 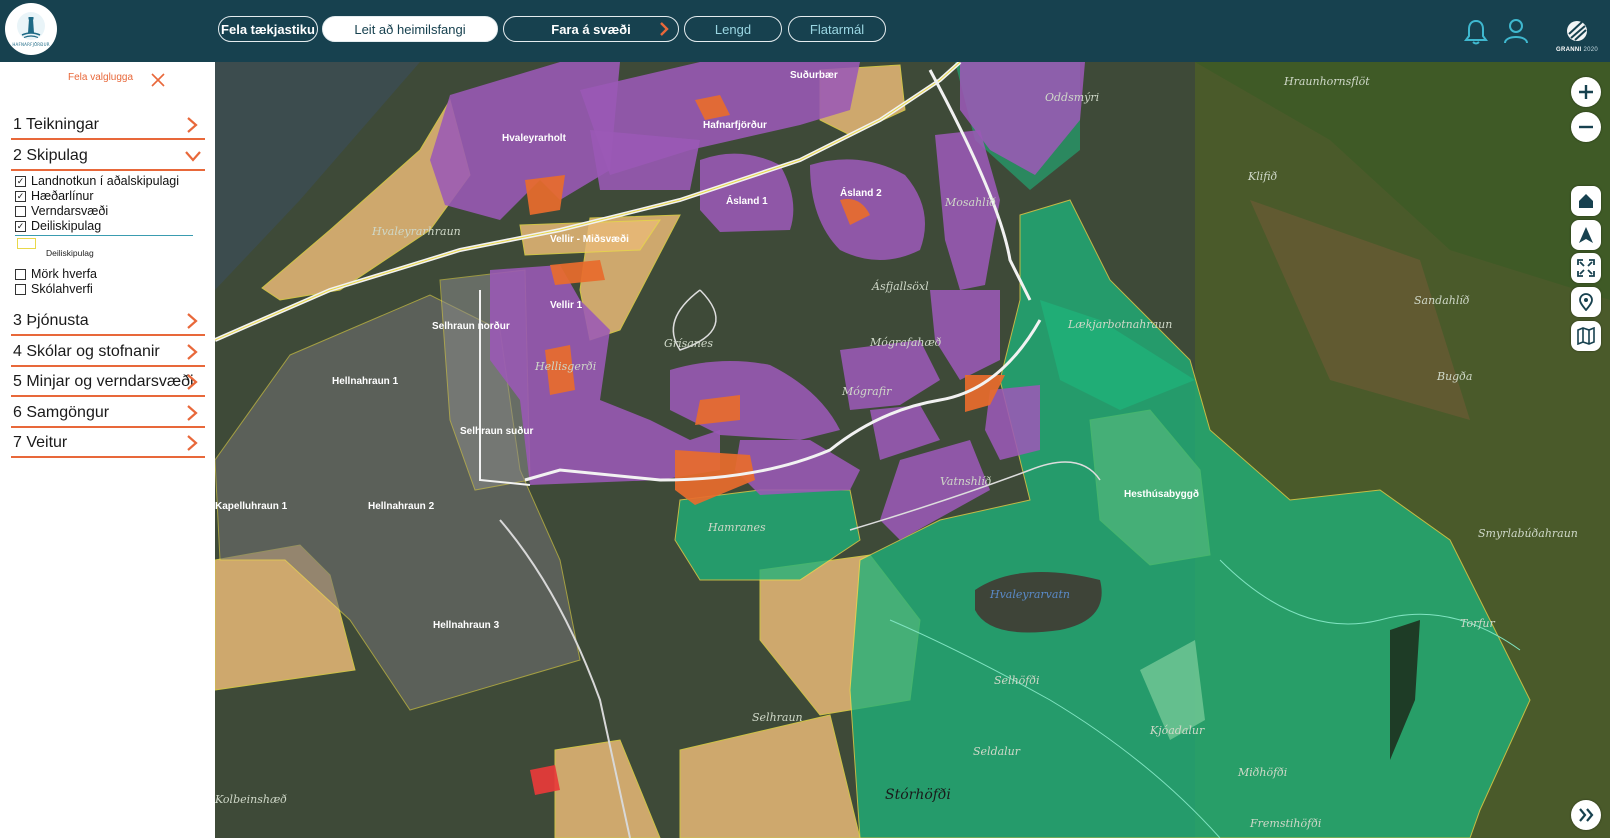 I want to click on deiliskipulag-legend: Deiliskipulag, so click(x=110, y=250).